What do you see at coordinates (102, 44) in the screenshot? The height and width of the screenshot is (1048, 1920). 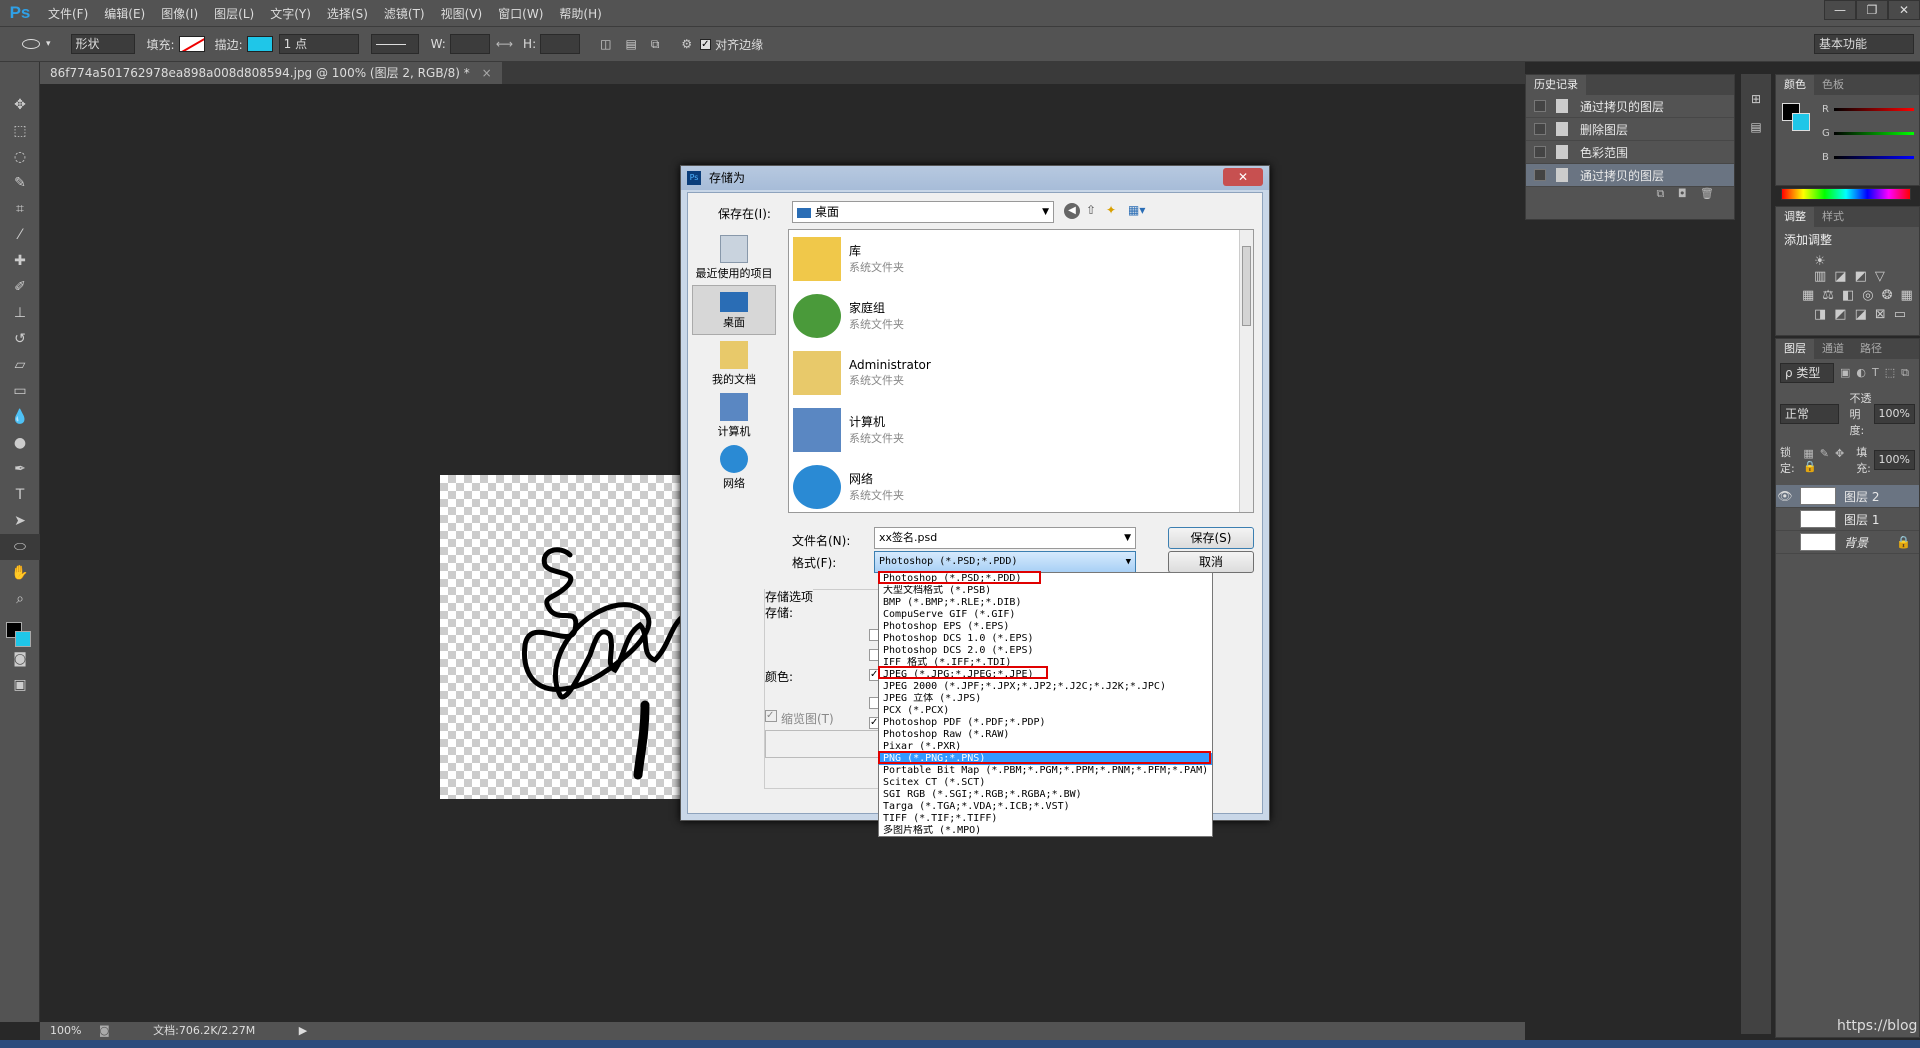 I see `mode-select: 形状` at bounding box center [102, 44].